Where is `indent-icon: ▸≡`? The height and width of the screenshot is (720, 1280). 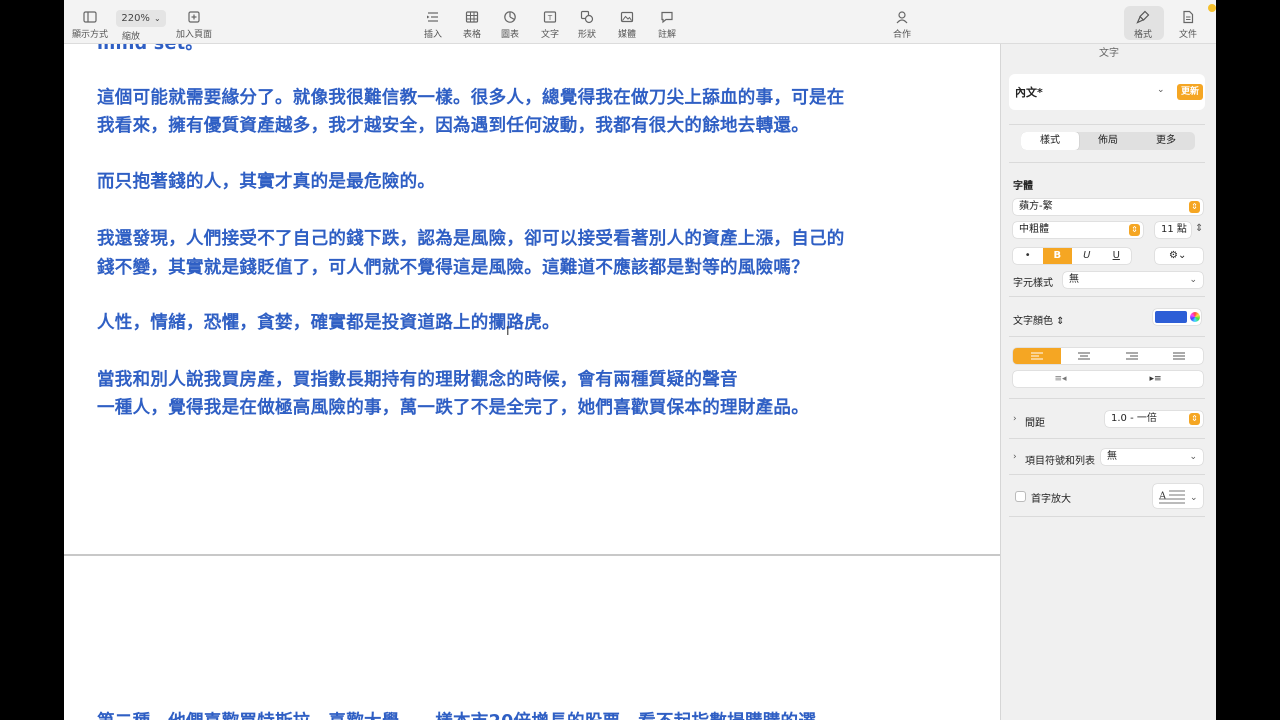
indent-icon: ▸≡ is located at coordinates (1155, 379).